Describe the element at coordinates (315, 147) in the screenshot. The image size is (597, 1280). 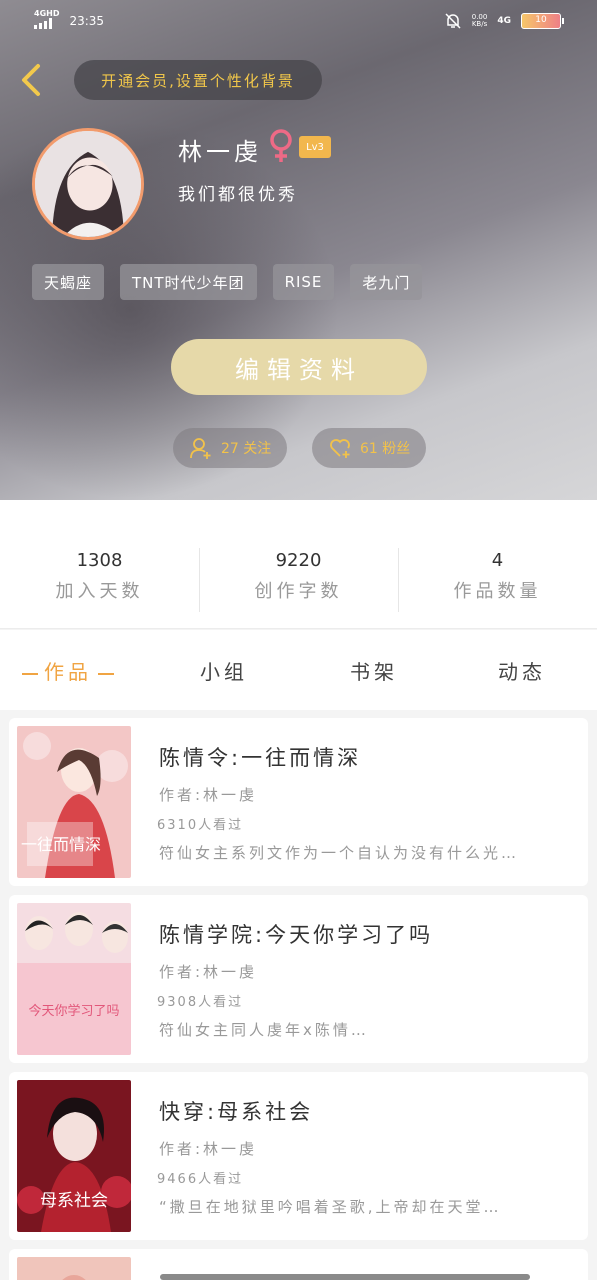
I see `level-badge: Lv3` at that location.